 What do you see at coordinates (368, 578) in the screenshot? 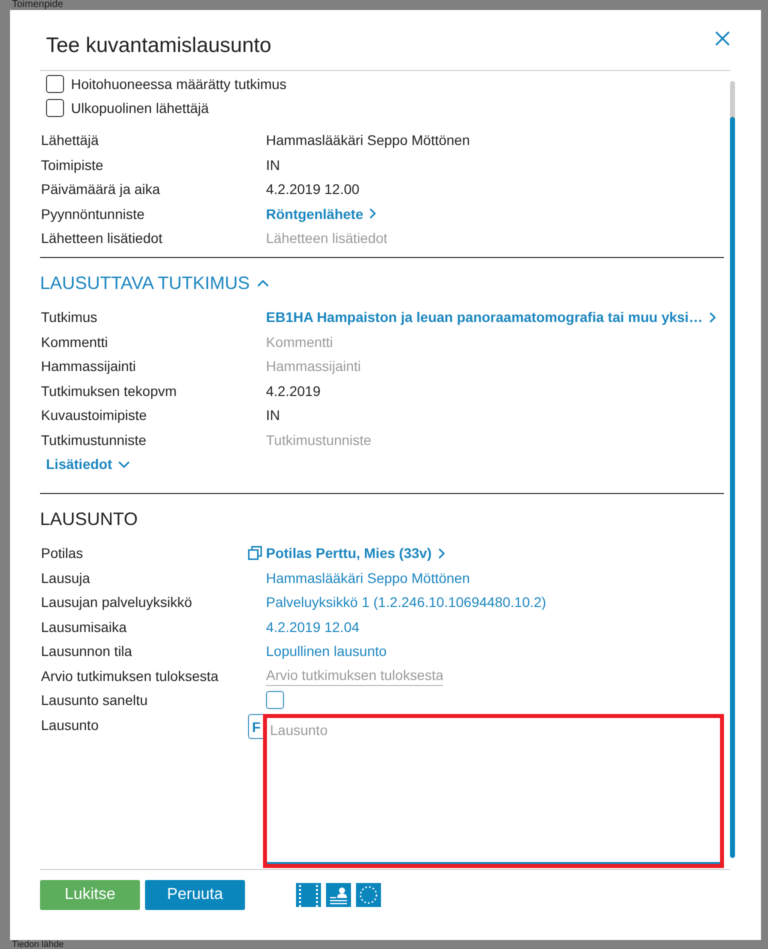
I see `value-link: Hammaslääkäri Seppo Möttönen` at bounding box center [368, 578].